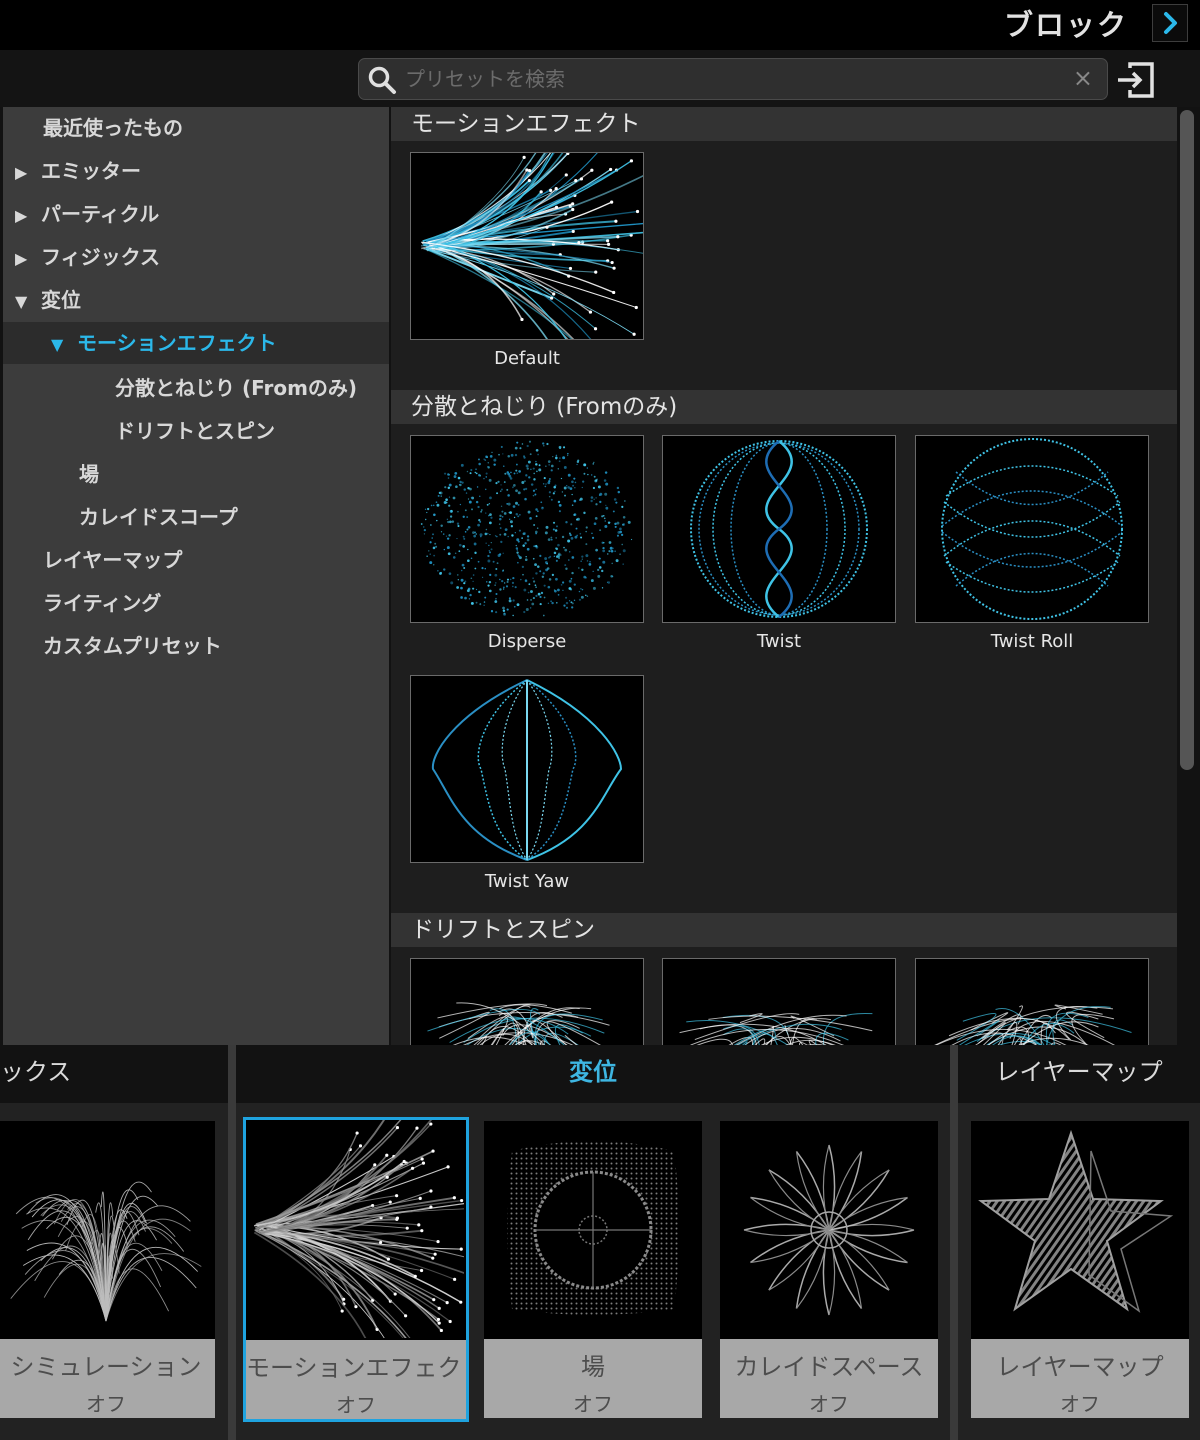  I want to click on tree-item-layer-map: レイヤーマップ, so click(196, 560).